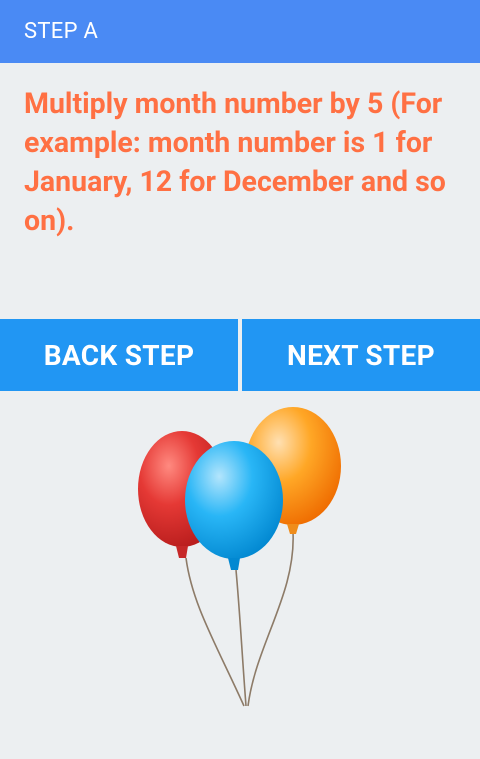 The width and height of the screenshot is (480, 759). I want to click on next-step-button: NEXT STEP, so click(361, 355).